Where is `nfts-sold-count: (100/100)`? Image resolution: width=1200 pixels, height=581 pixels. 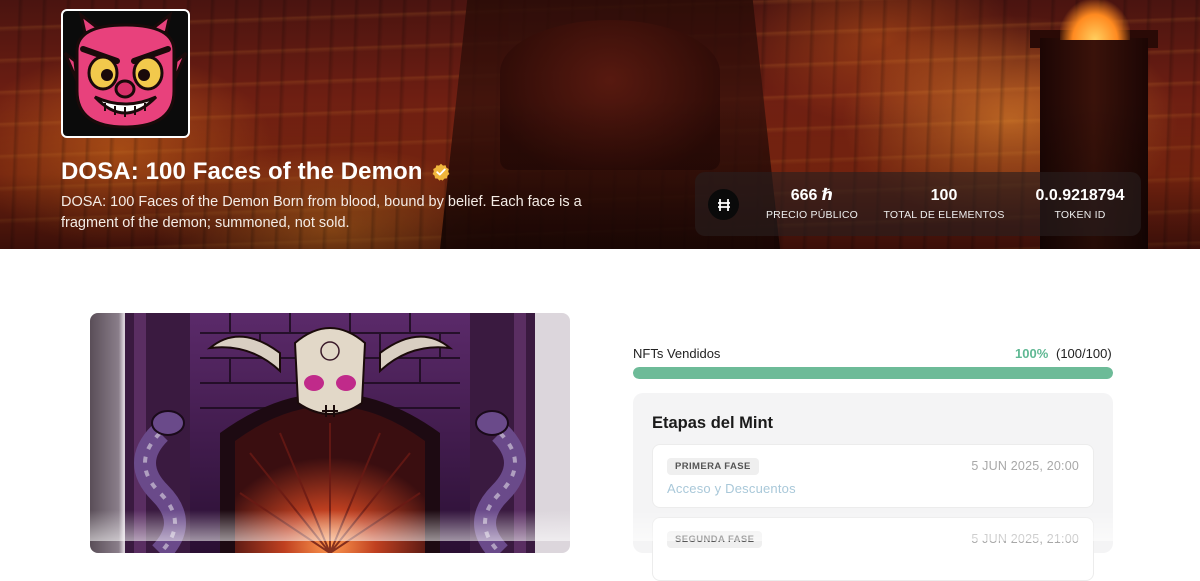 nfts-sold-count: (100/100) is located at coordinates (1084, 353).